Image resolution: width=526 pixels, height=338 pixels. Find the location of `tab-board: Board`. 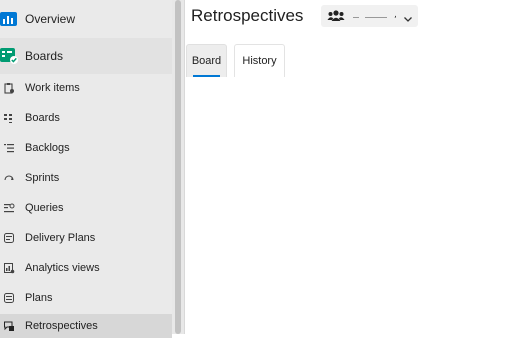

tab-board: Board is located at coordinates (206, 60).